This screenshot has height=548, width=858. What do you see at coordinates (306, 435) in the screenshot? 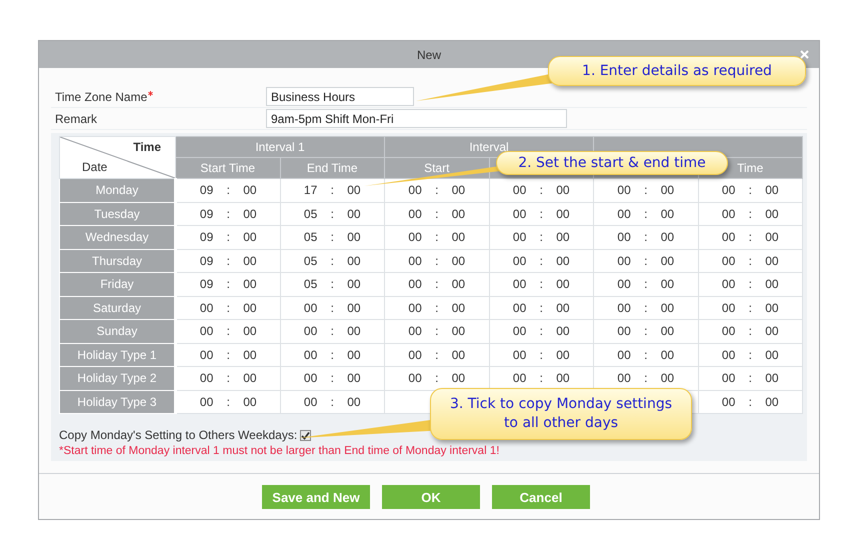
I see `checkbox` at bounding box center [306, 435].